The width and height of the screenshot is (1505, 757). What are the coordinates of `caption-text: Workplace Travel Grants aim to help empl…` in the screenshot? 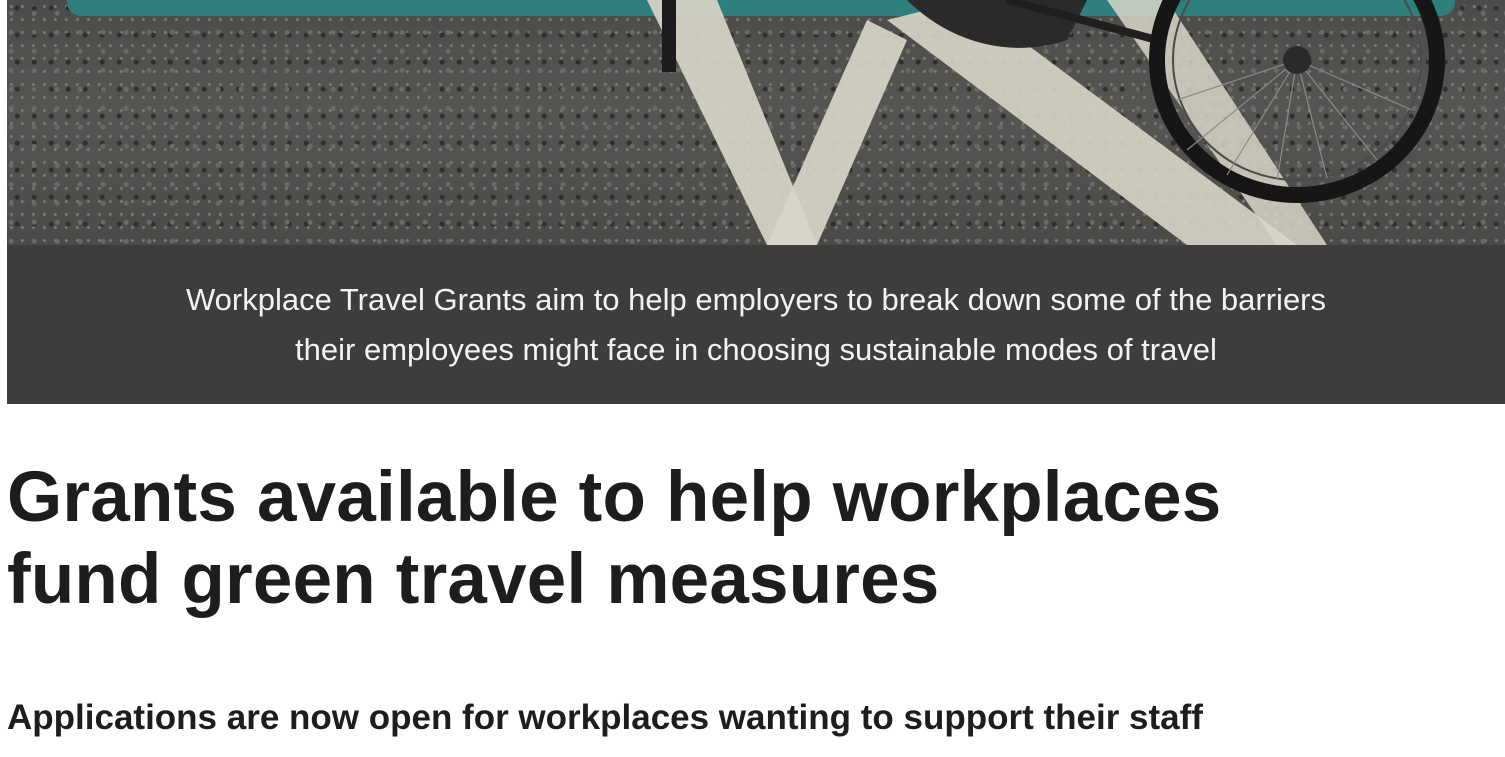 It's located at (756, 325).